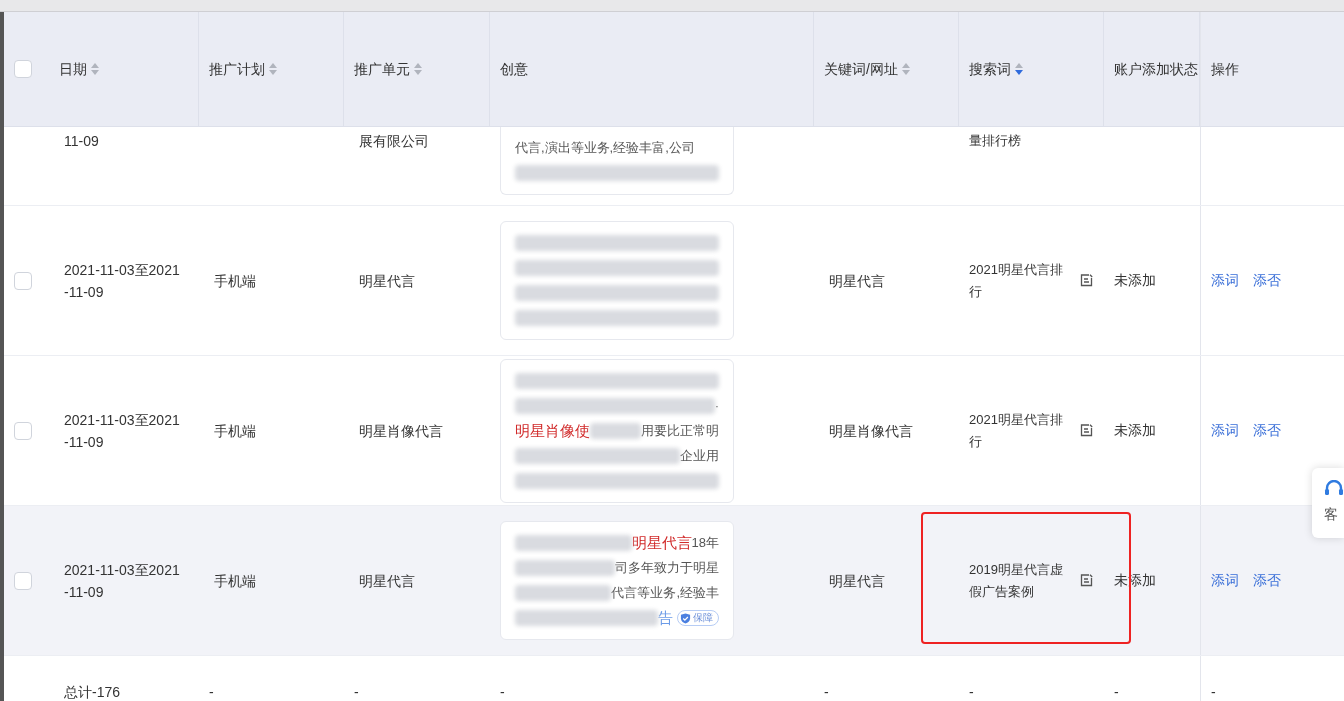  I want to click on shield-check-icon, so click(685, 618).